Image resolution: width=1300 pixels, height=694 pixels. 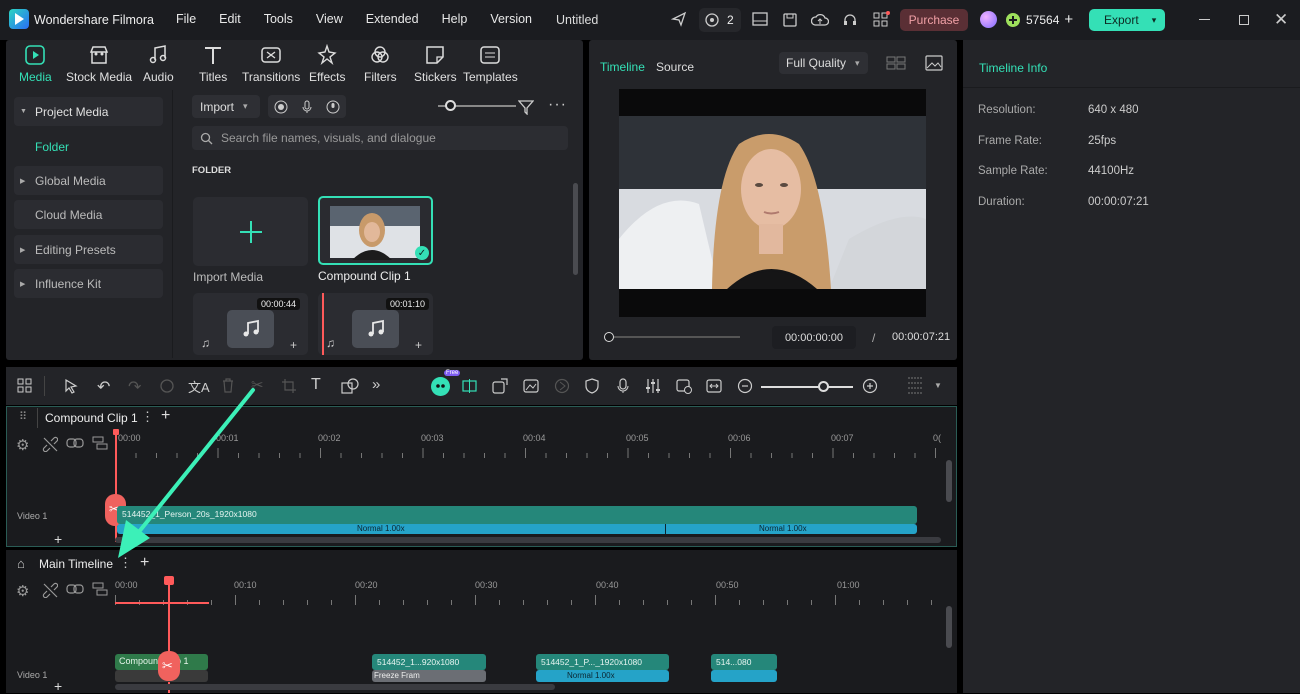 I want to click on menu-version: Version, so click(x=511, y=19).